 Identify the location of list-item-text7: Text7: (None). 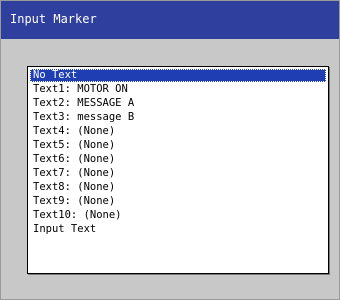
(178, 173).